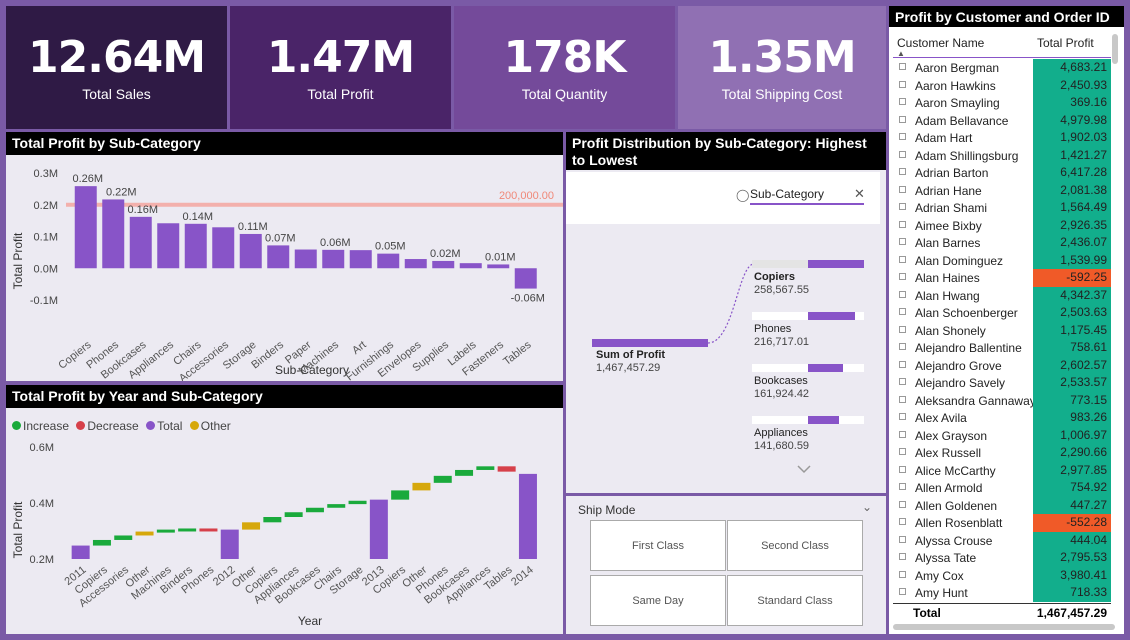  Describe the element at coordinates (1002, 330) in the screenshot. I see `table-row: Alan Shonely 1,175.45` at that location.